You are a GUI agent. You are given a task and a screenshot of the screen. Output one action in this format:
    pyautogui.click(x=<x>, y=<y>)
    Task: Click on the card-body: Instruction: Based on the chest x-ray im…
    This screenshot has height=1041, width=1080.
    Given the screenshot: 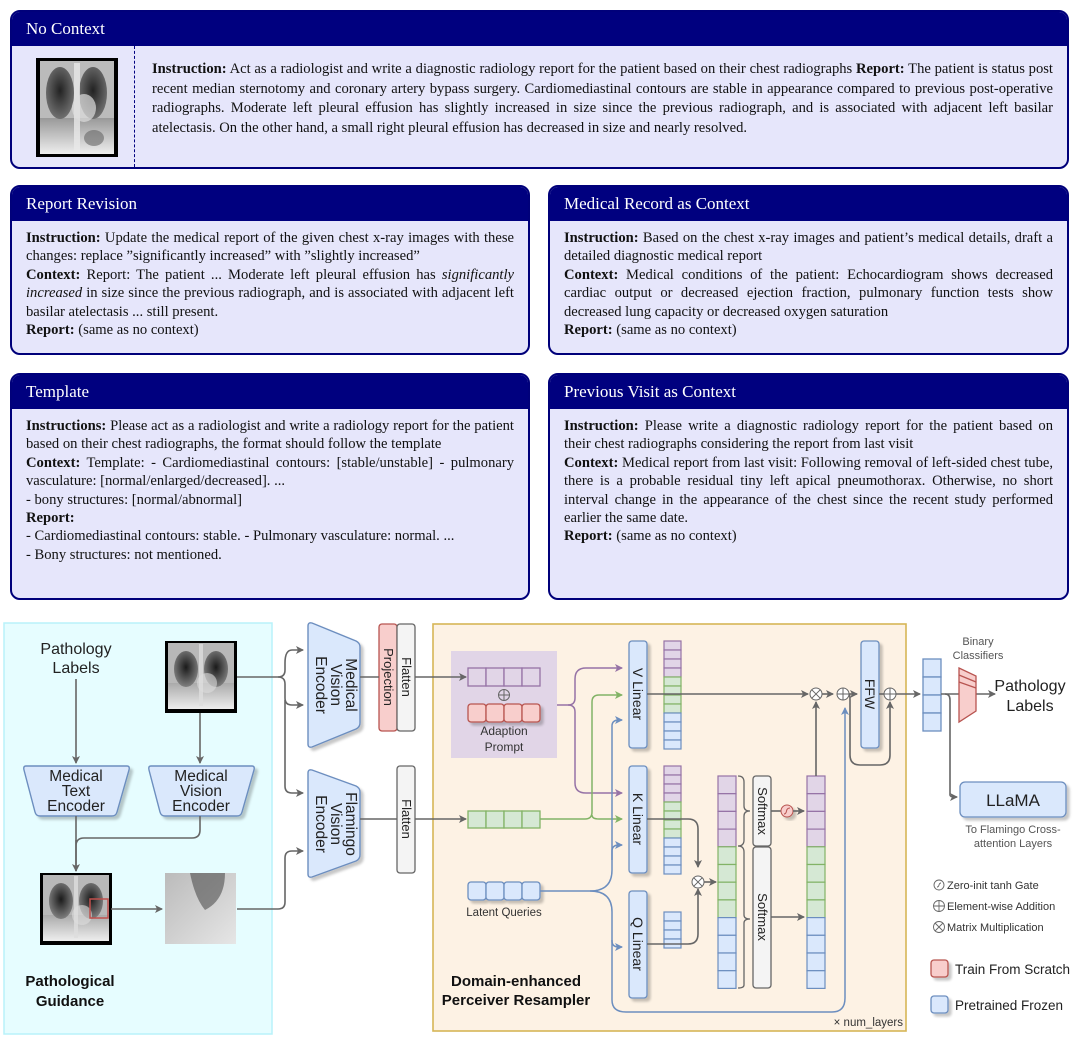 What is the action you would take?
    pyautogui.click(x=808, y=283)
    